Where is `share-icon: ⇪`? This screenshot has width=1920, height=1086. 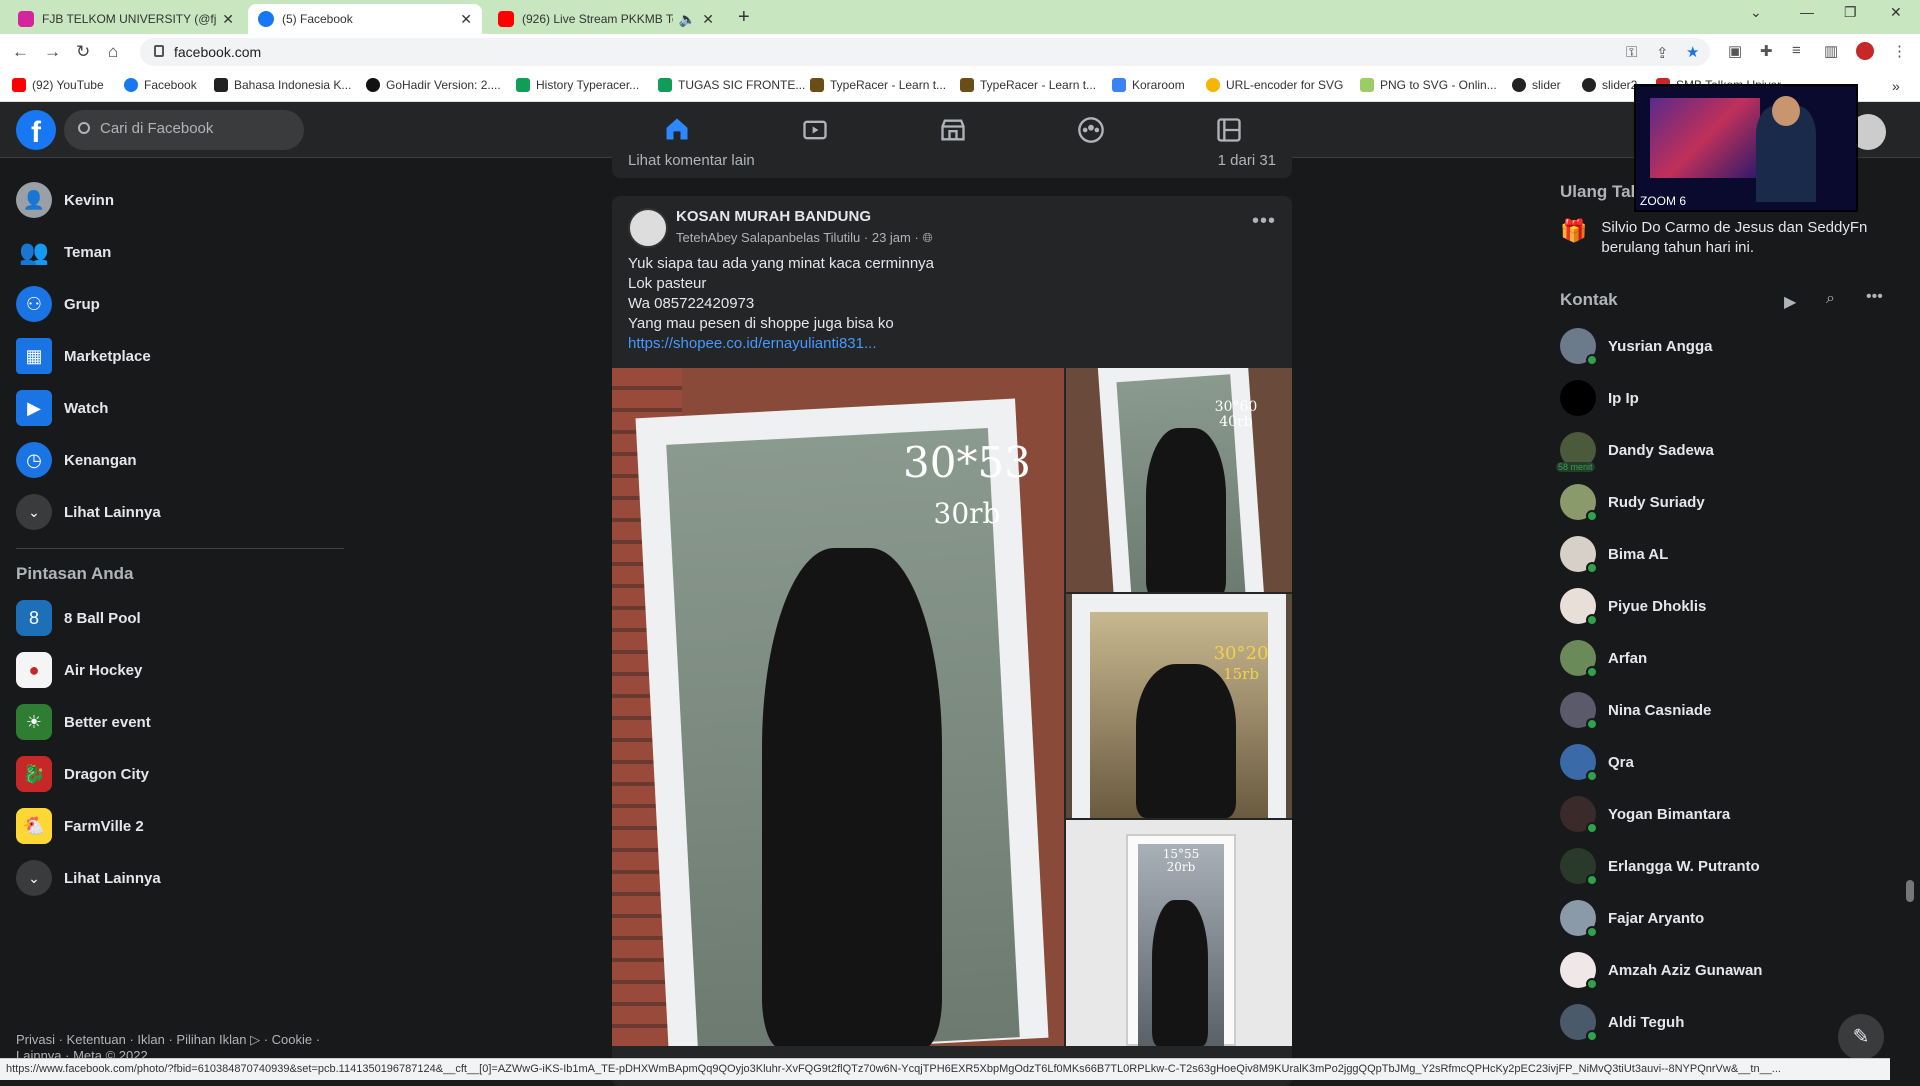 share-icon: ⇪ is located at coordinates (1662, 53).